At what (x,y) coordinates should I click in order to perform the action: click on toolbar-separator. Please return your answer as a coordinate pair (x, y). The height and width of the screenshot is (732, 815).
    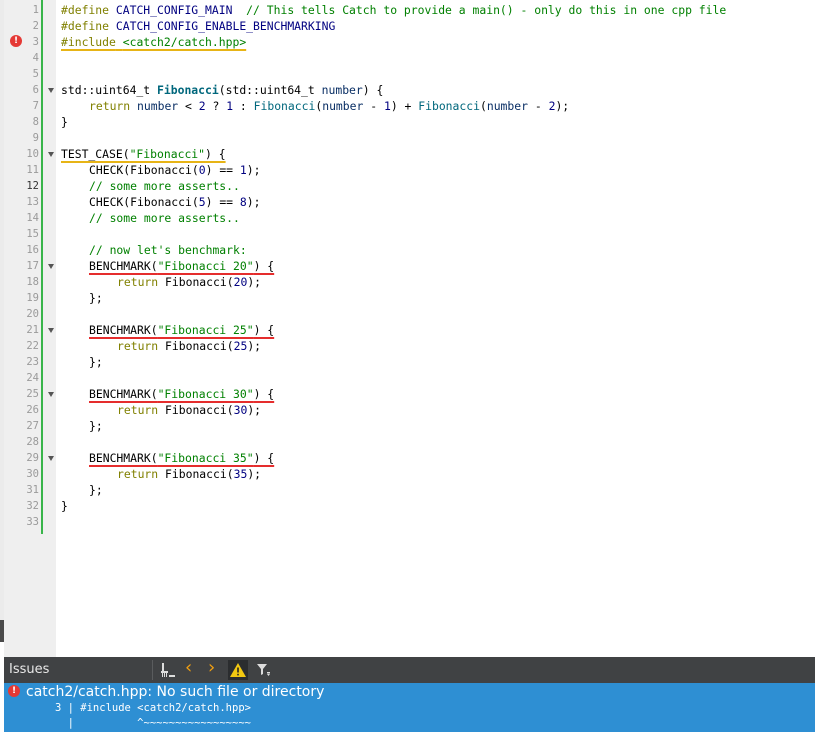
    Looking at the image, I should click on (152, 670).